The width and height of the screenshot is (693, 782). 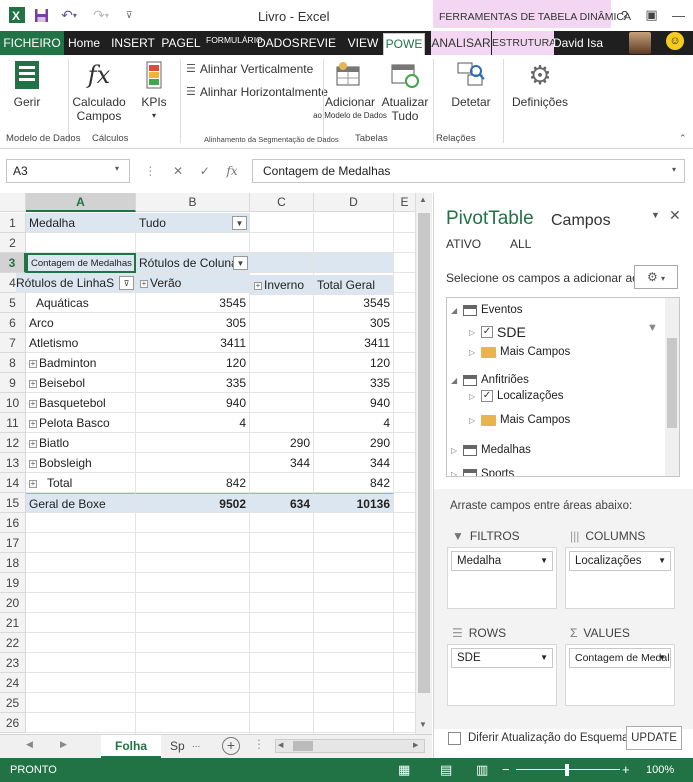 What do you see at coordinates (131, 746) in the screenshot?
I see `sheet-tab-folha: Folha` at bounding box center [131, 746].